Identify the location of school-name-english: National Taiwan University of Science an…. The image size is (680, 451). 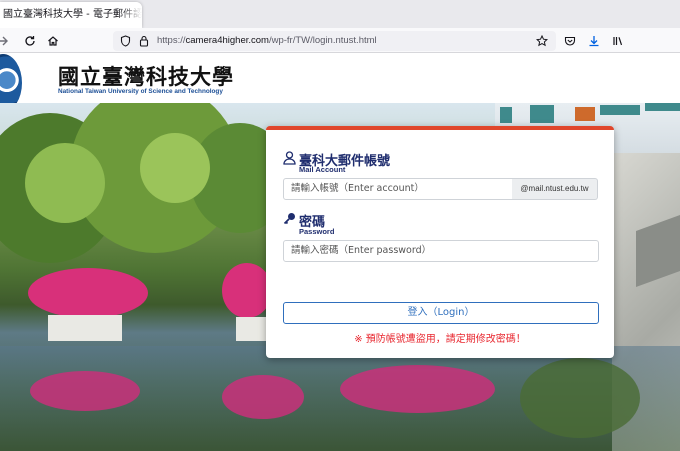
(140, 91).